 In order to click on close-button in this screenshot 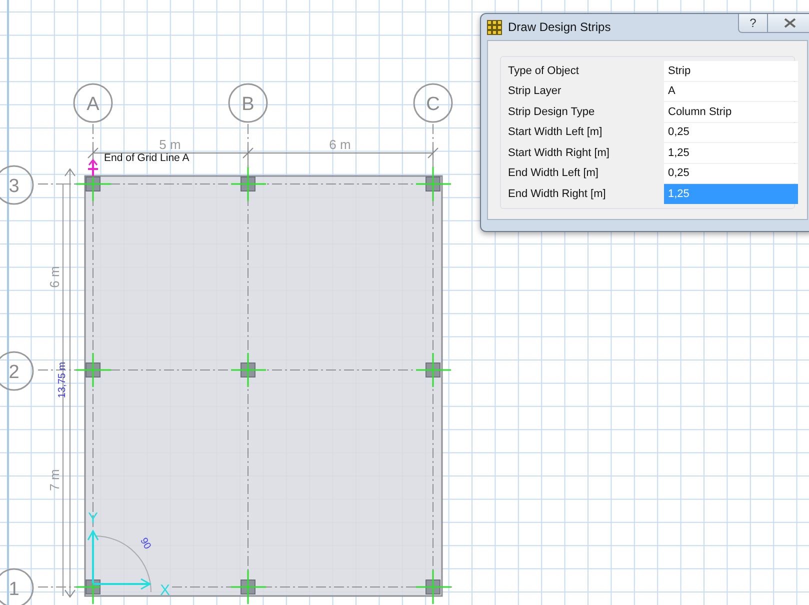, I will do `click(788, 23)`.